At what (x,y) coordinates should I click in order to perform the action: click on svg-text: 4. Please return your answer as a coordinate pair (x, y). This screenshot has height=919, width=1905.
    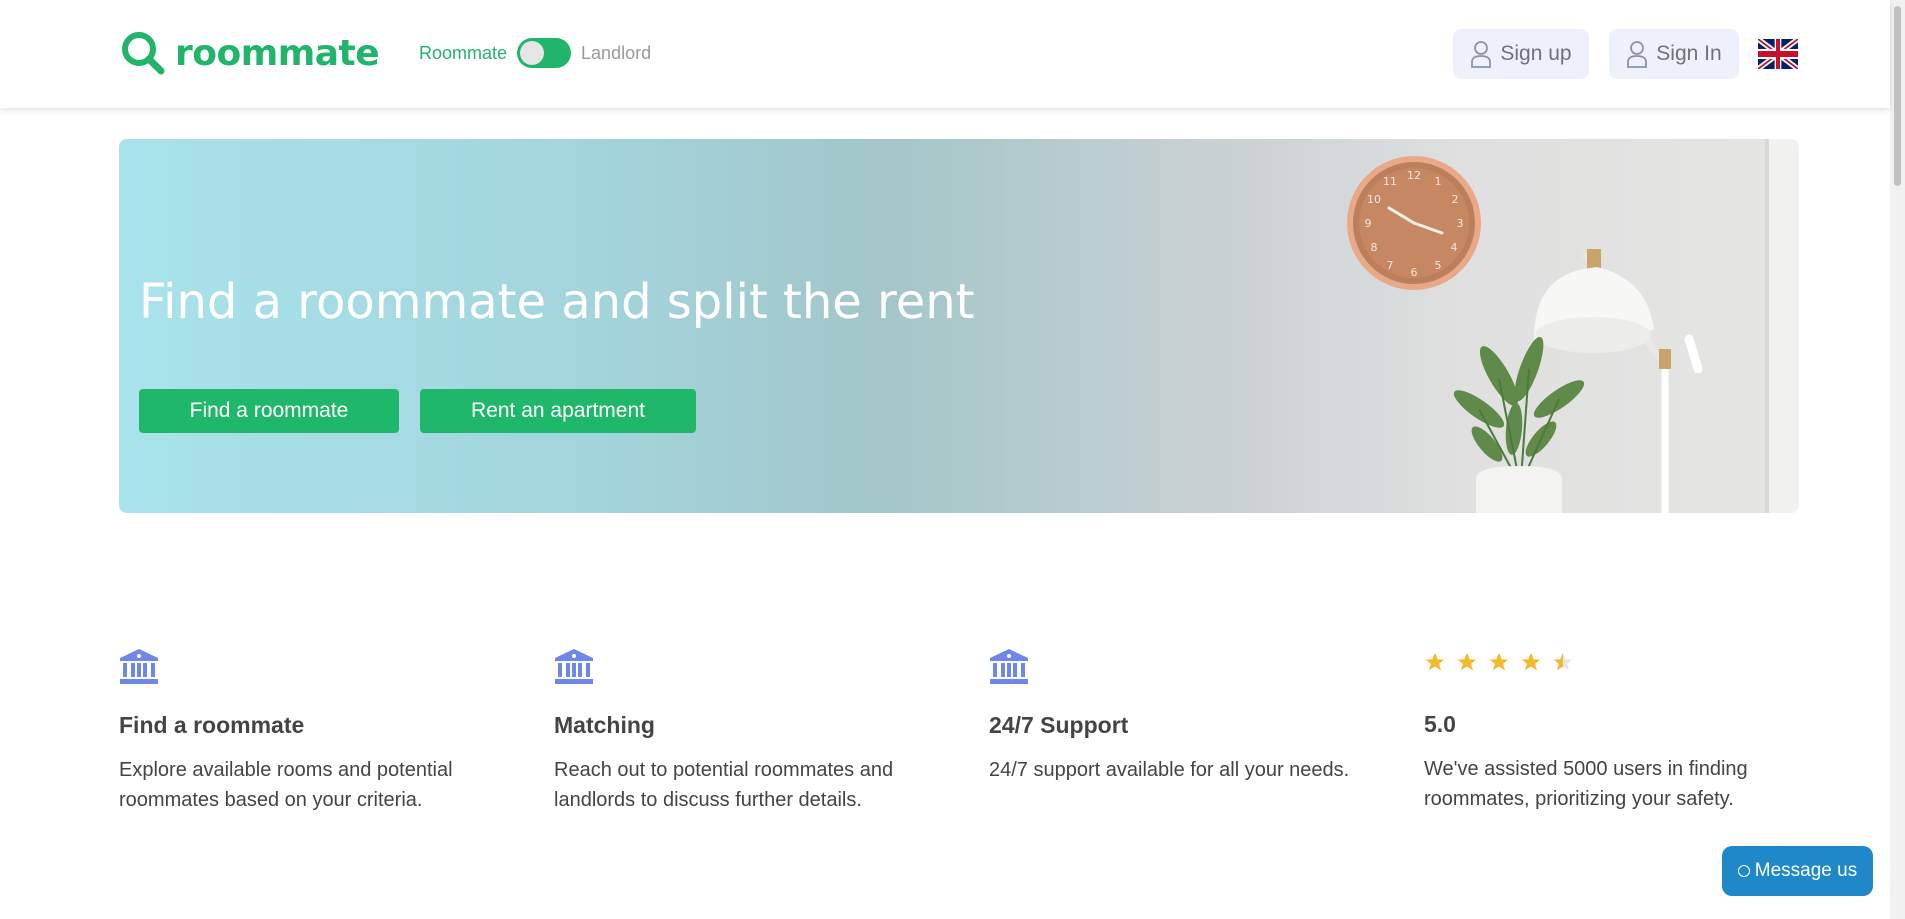
    Looking at the image, I should click on (1454, 247).